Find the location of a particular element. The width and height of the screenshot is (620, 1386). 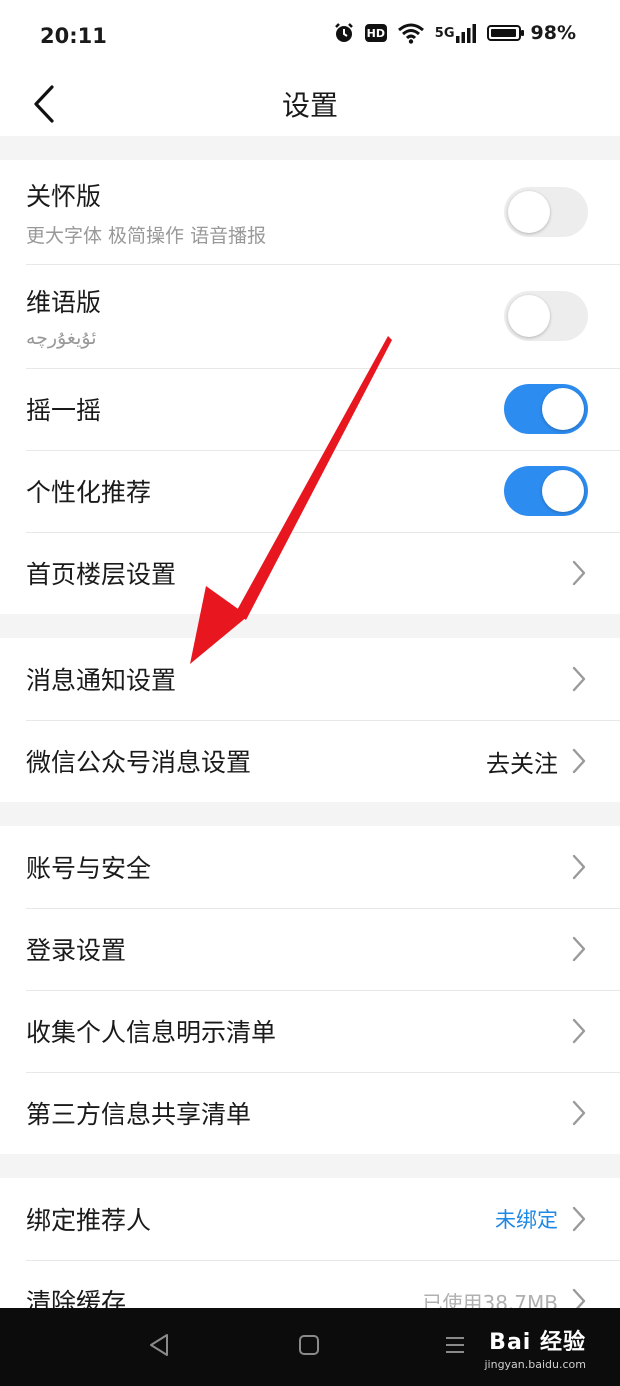

signal-icon: 5G is located at coordinates (456, 33).